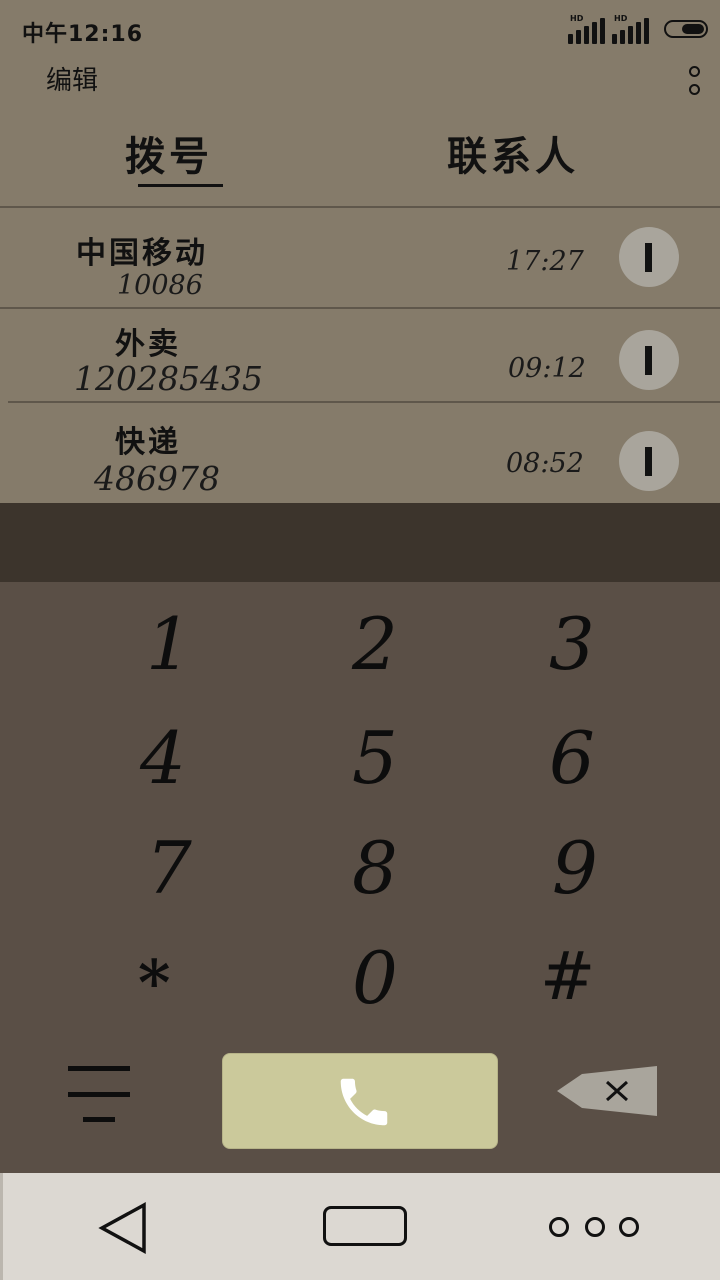 This screenshot has width=720, height=1280. Describe the element at coordinates (169, 868) in the screenshot. I see `dial-key-7: 7` at that location.